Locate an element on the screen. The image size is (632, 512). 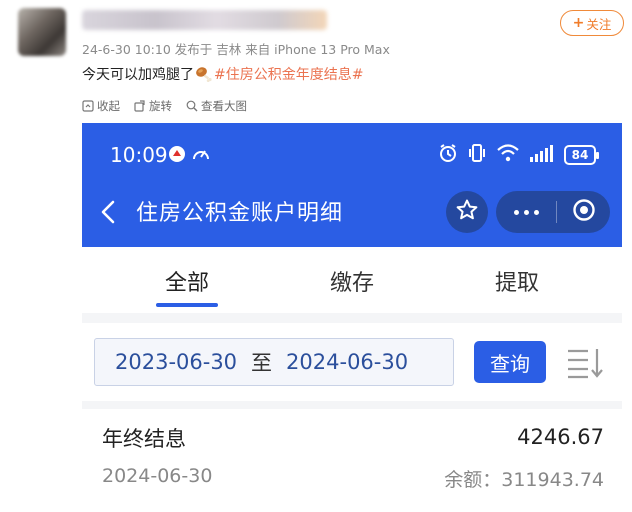
page-title: 住房公积金账户明细 is located at coordinates (240, 213).